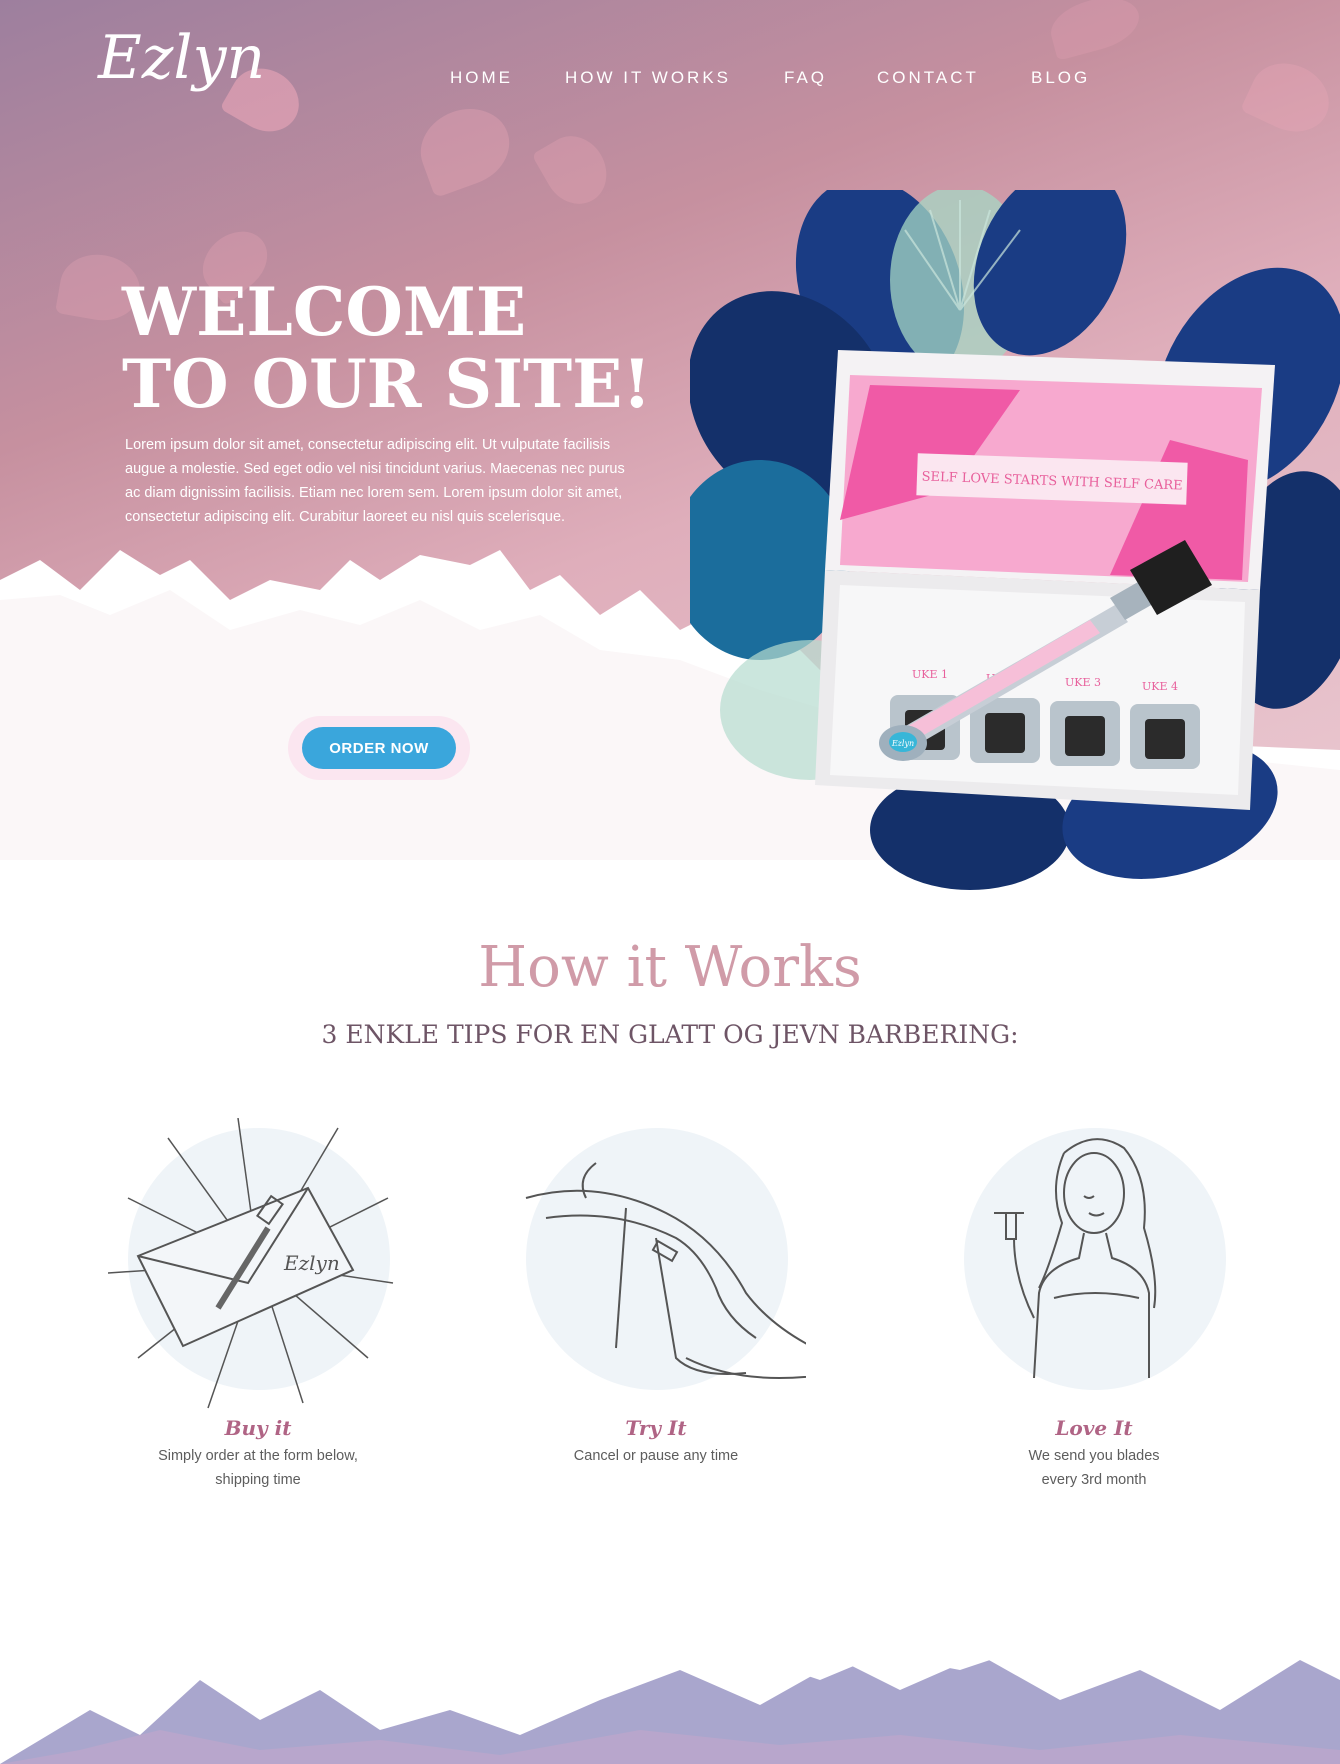  Describe the element at coordinates (324, 312) in the screenshot. I see `hero-title-line-1: WELCOME` at that location.